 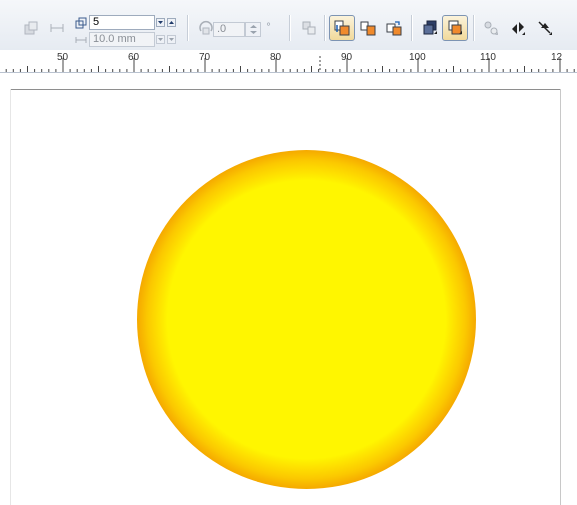 What do you see at coordinates (488, 57) in the screenshot?
I see `ruler-label: 110` at bounding box center [488, 57].